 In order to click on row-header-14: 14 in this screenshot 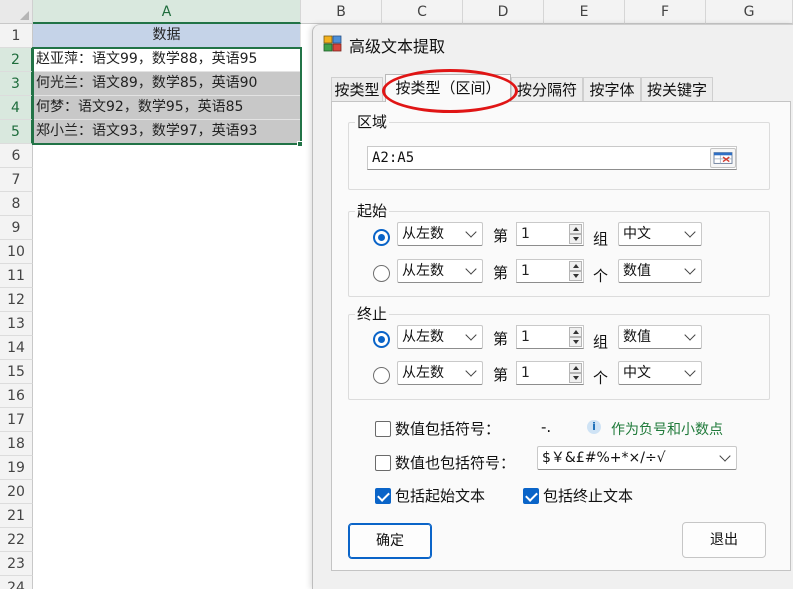, I will do `click(16, 348)`.